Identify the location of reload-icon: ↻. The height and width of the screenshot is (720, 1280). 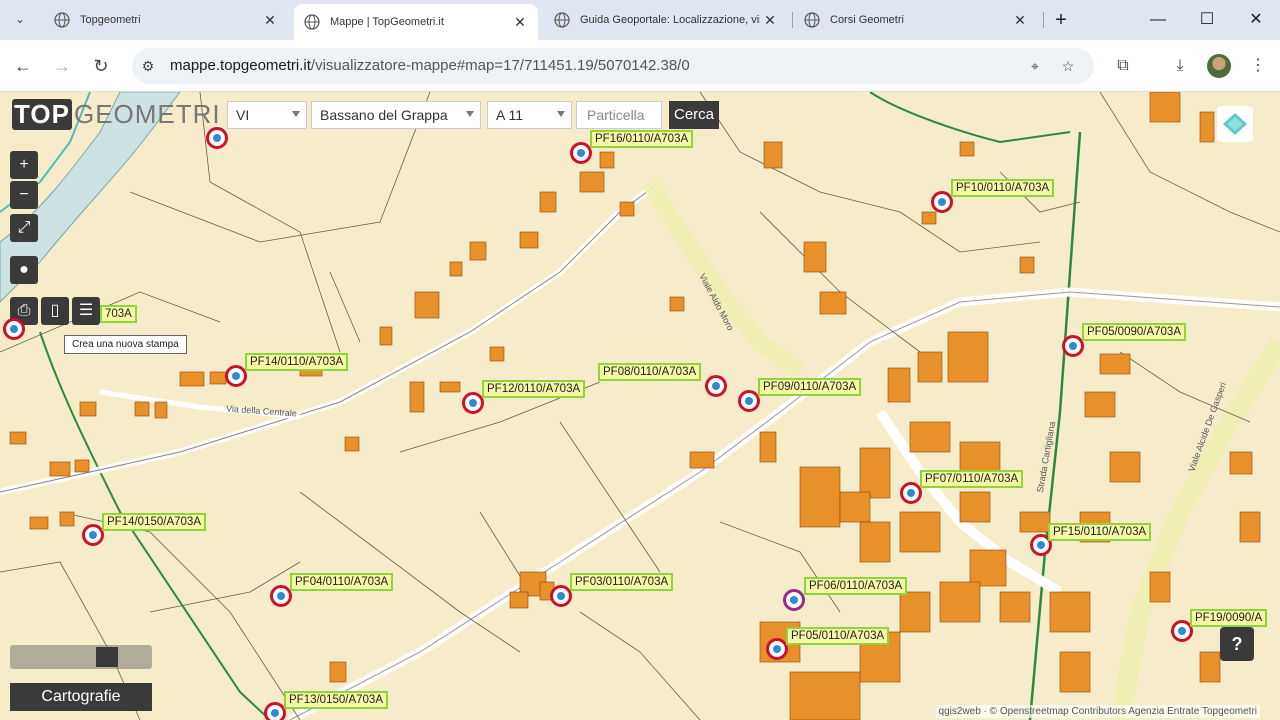
(101, 66).